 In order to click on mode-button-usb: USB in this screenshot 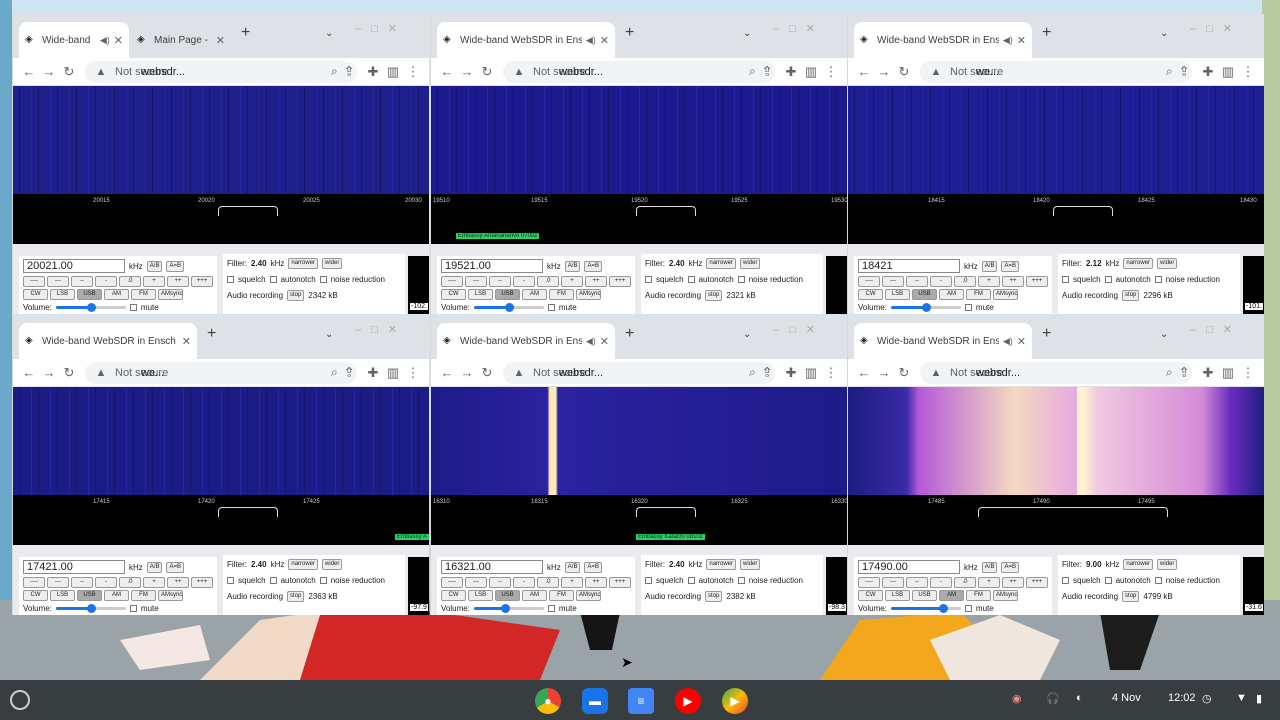, I will do `click(507, 294)`.